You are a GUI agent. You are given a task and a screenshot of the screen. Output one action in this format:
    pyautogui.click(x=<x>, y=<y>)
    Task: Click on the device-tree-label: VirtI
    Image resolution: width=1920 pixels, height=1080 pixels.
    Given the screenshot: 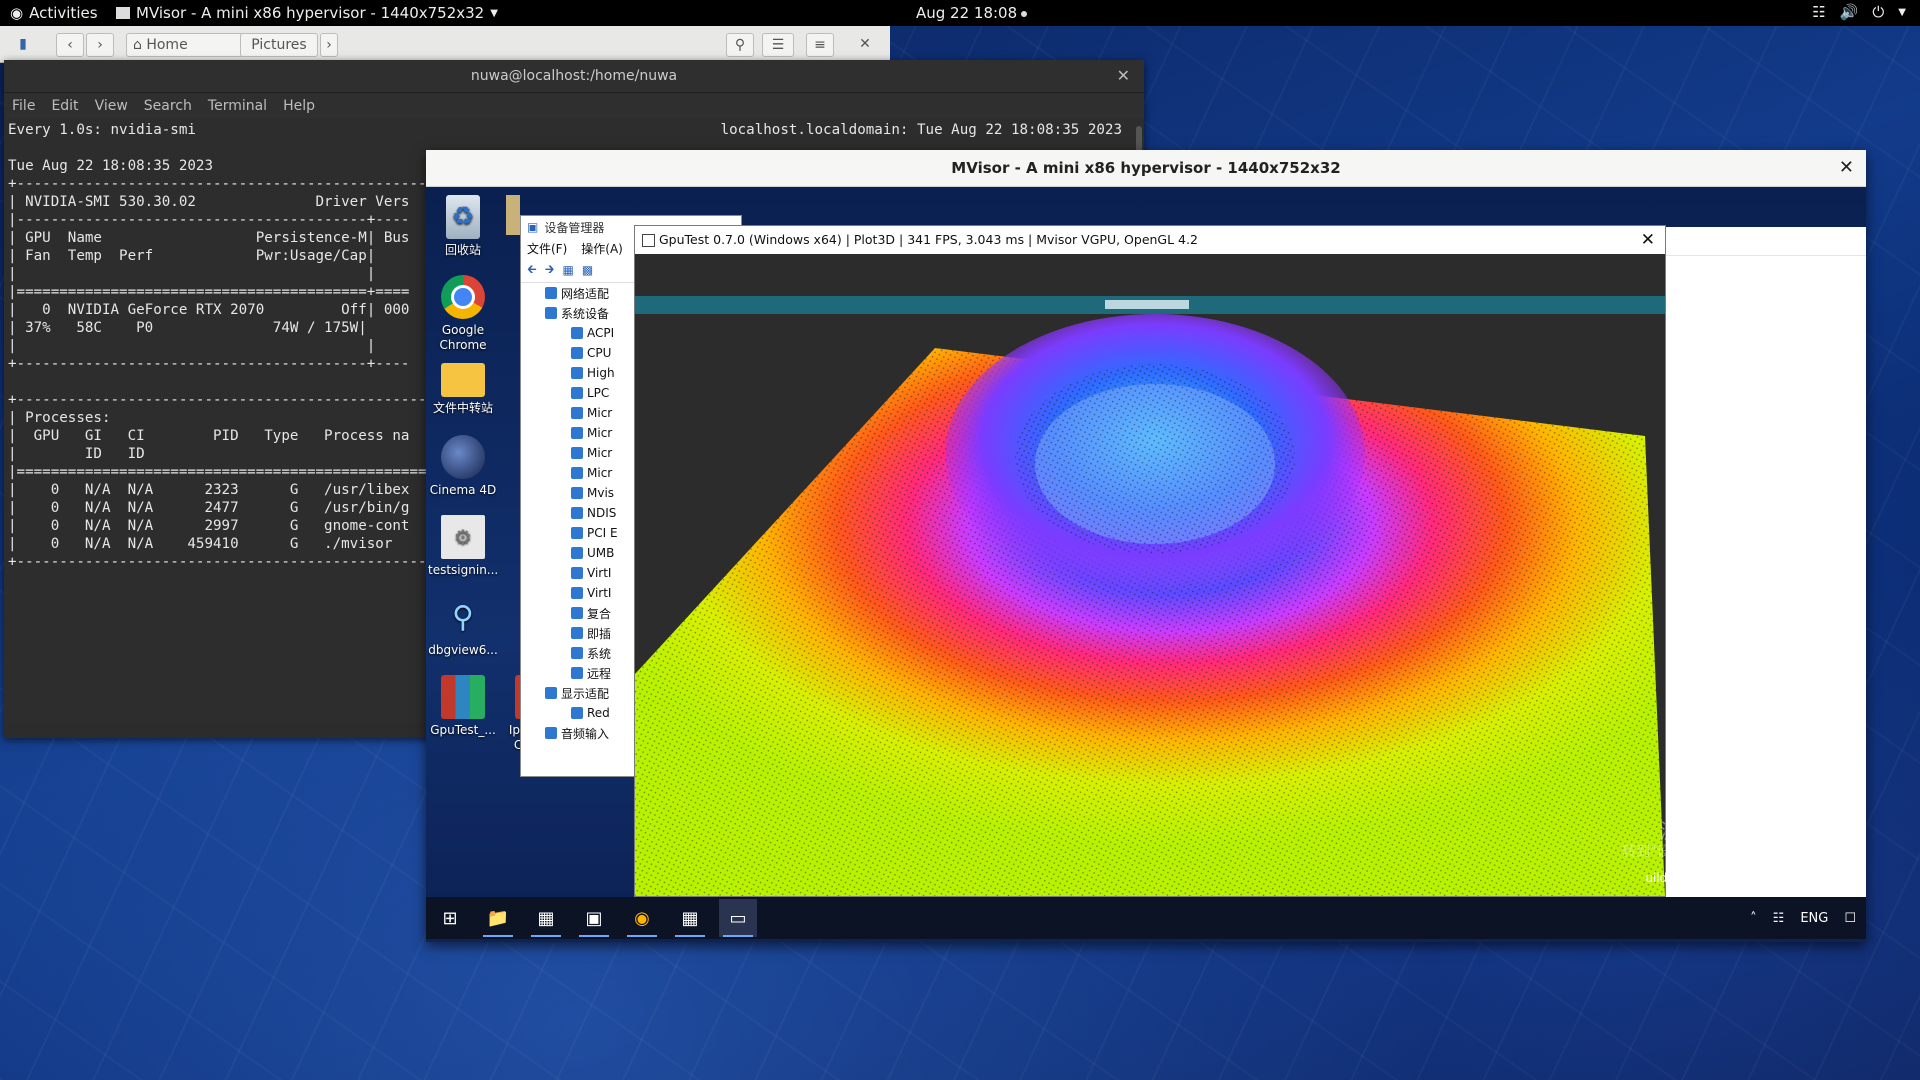 What is the action you would take?
    pyautogui.click(x=599, y=593)
    